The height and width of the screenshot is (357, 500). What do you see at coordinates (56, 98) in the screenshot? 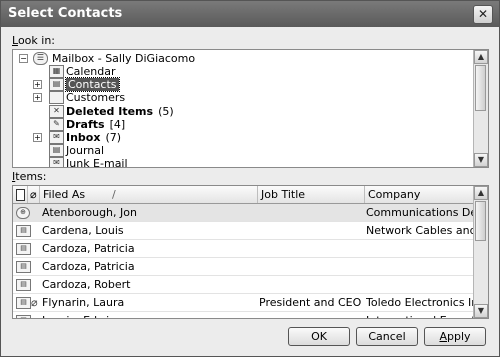
I see `folder-icon` at bounding box center [56, 98].